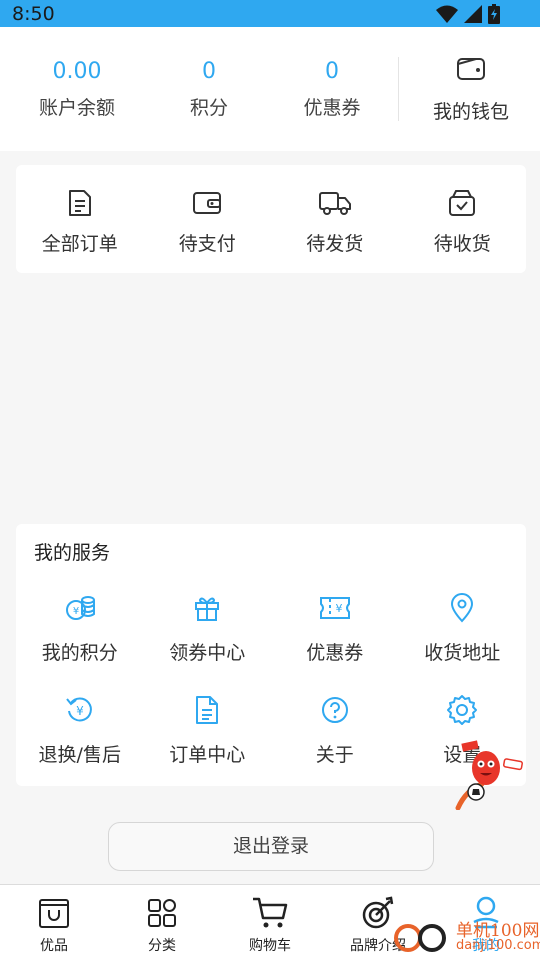  What do you see at coordinates (420, 938) in the screenshot?
I see `watermark-logo-icon` at bounding box center [420, 938].